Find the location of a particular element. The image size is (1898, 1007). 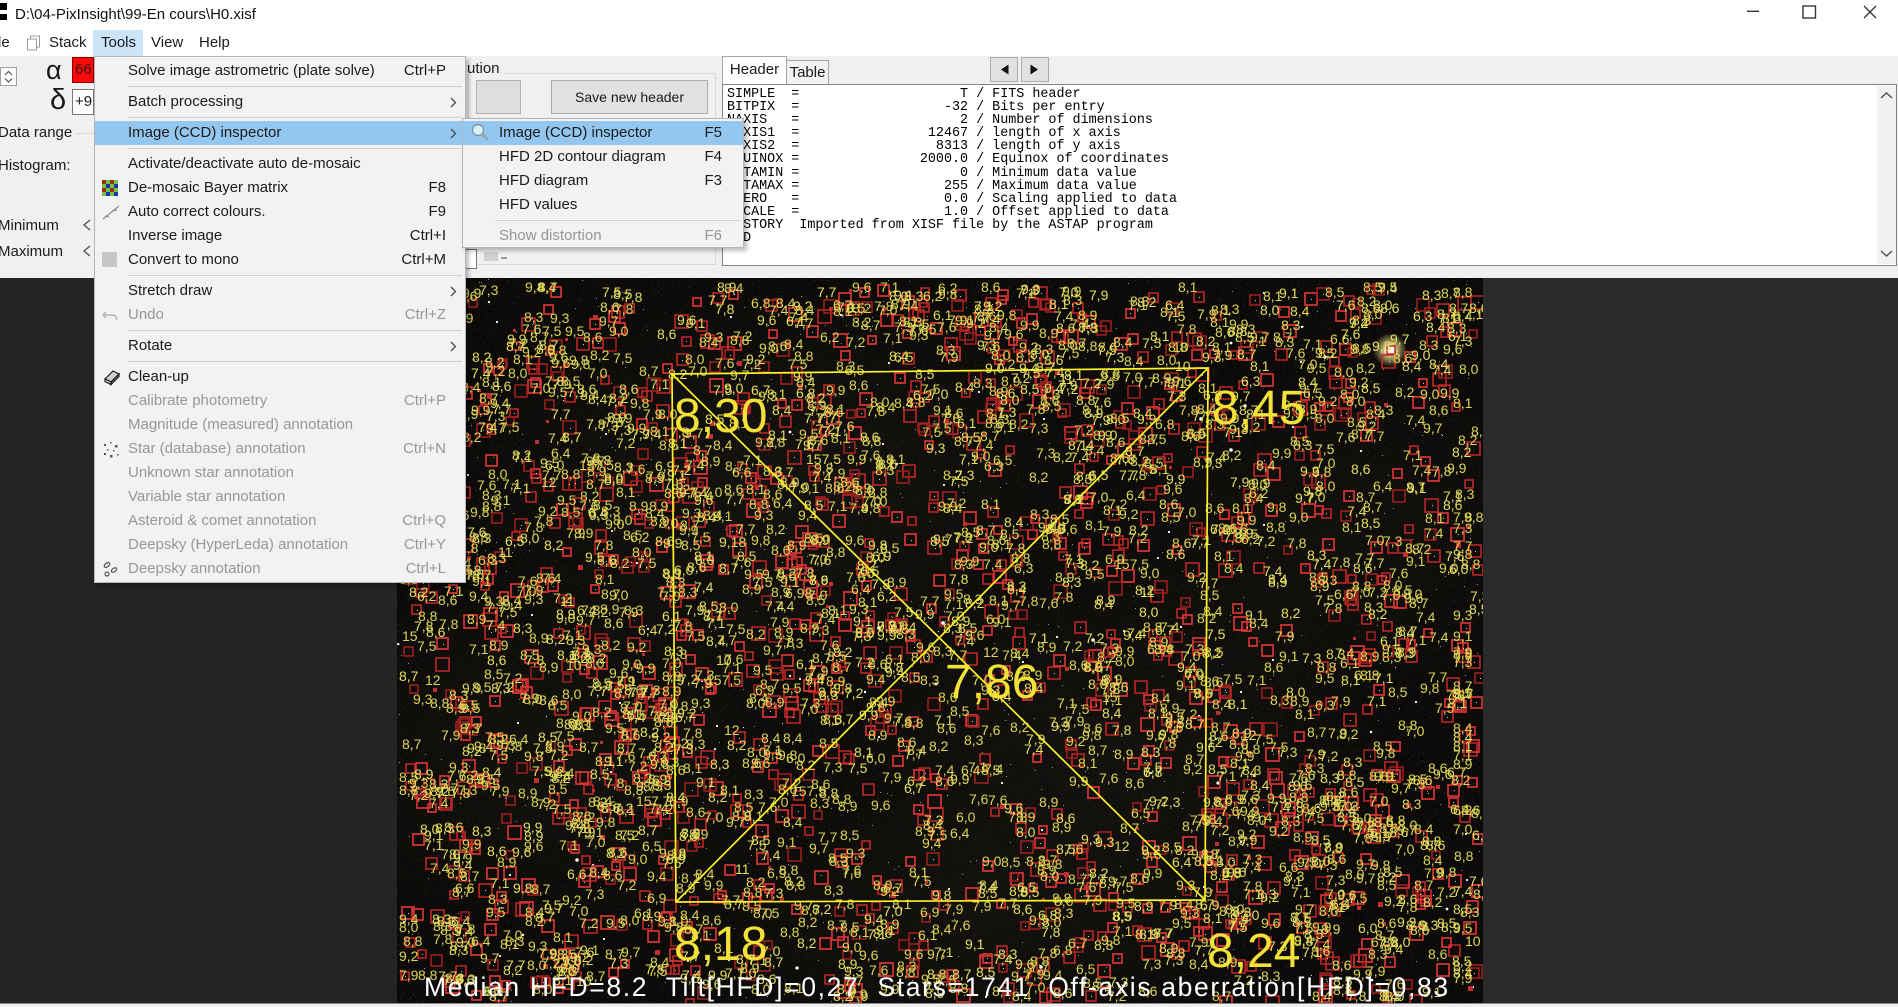

svg-text: 6,7 is located at coordinates (914, 788).